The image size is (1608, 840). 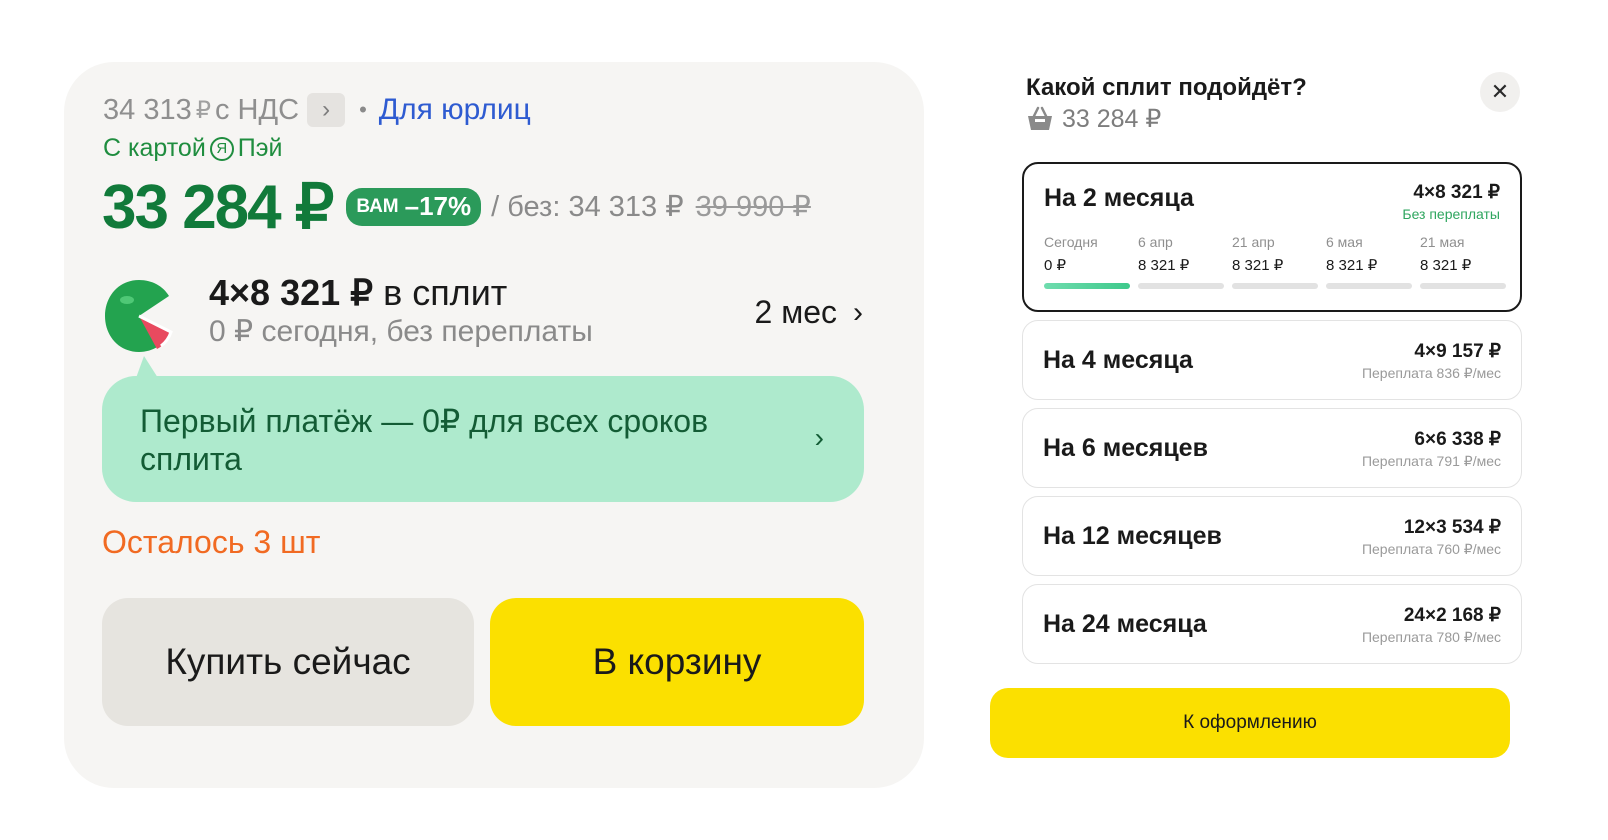 I want to click on plan-amount: 4×8 321 ₽, so click(x=1456, y=192).